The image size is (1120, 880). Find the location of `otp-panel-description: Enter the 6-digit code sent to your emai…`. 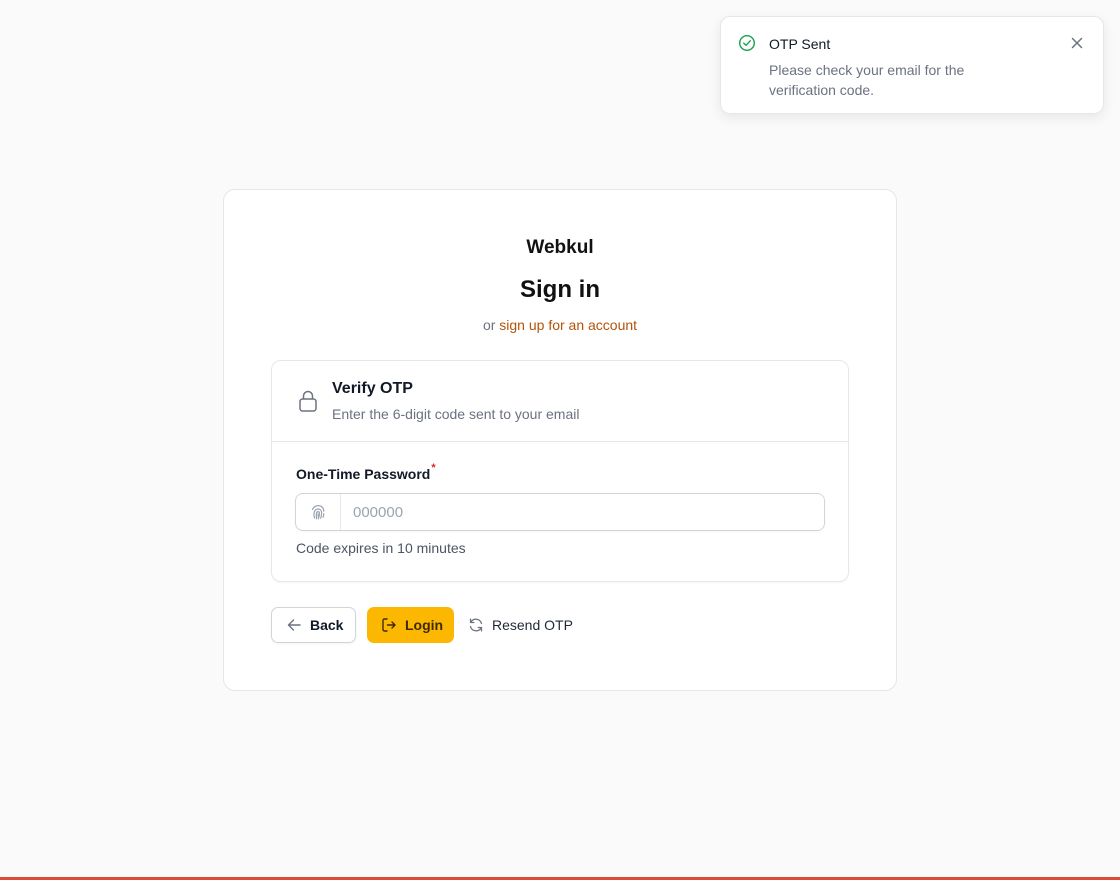

otp-panel-description: Enter the 6-digit code sent to your emai… is located at coordinates (456, 414).